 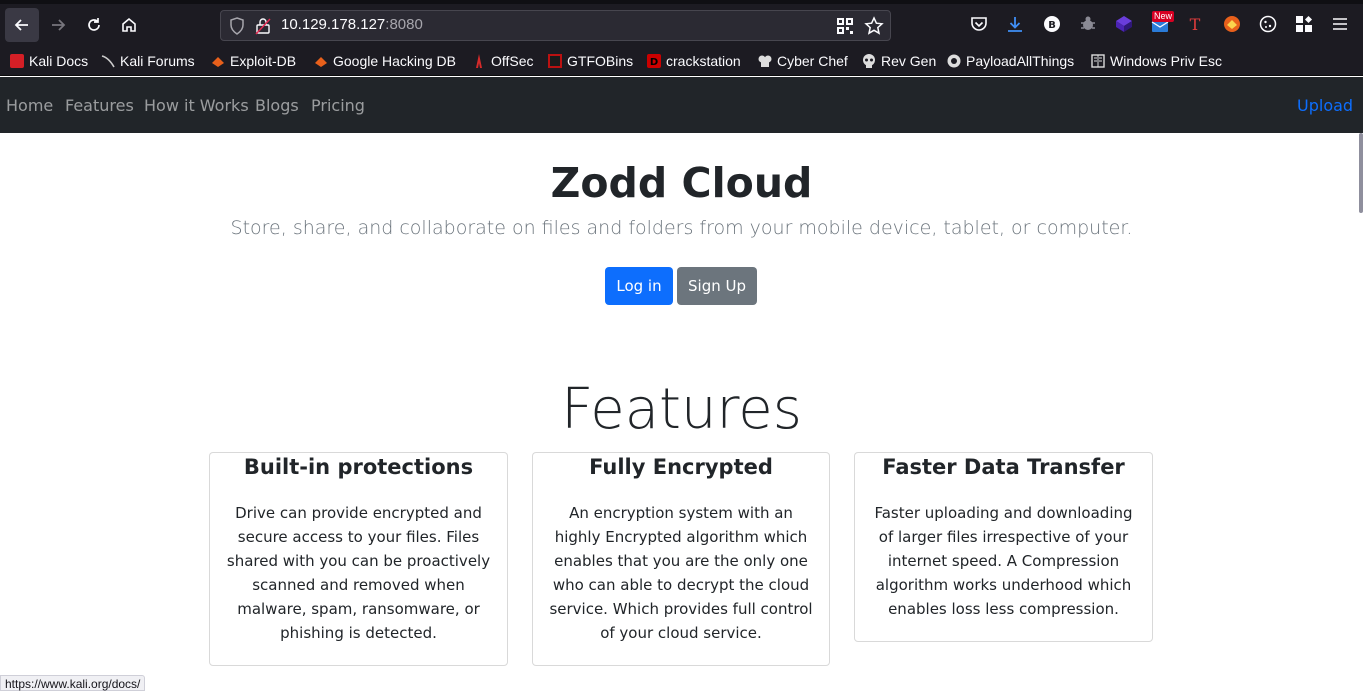 I want to click on bookmark-offsec: OffSec, so click(x=503, y=61).